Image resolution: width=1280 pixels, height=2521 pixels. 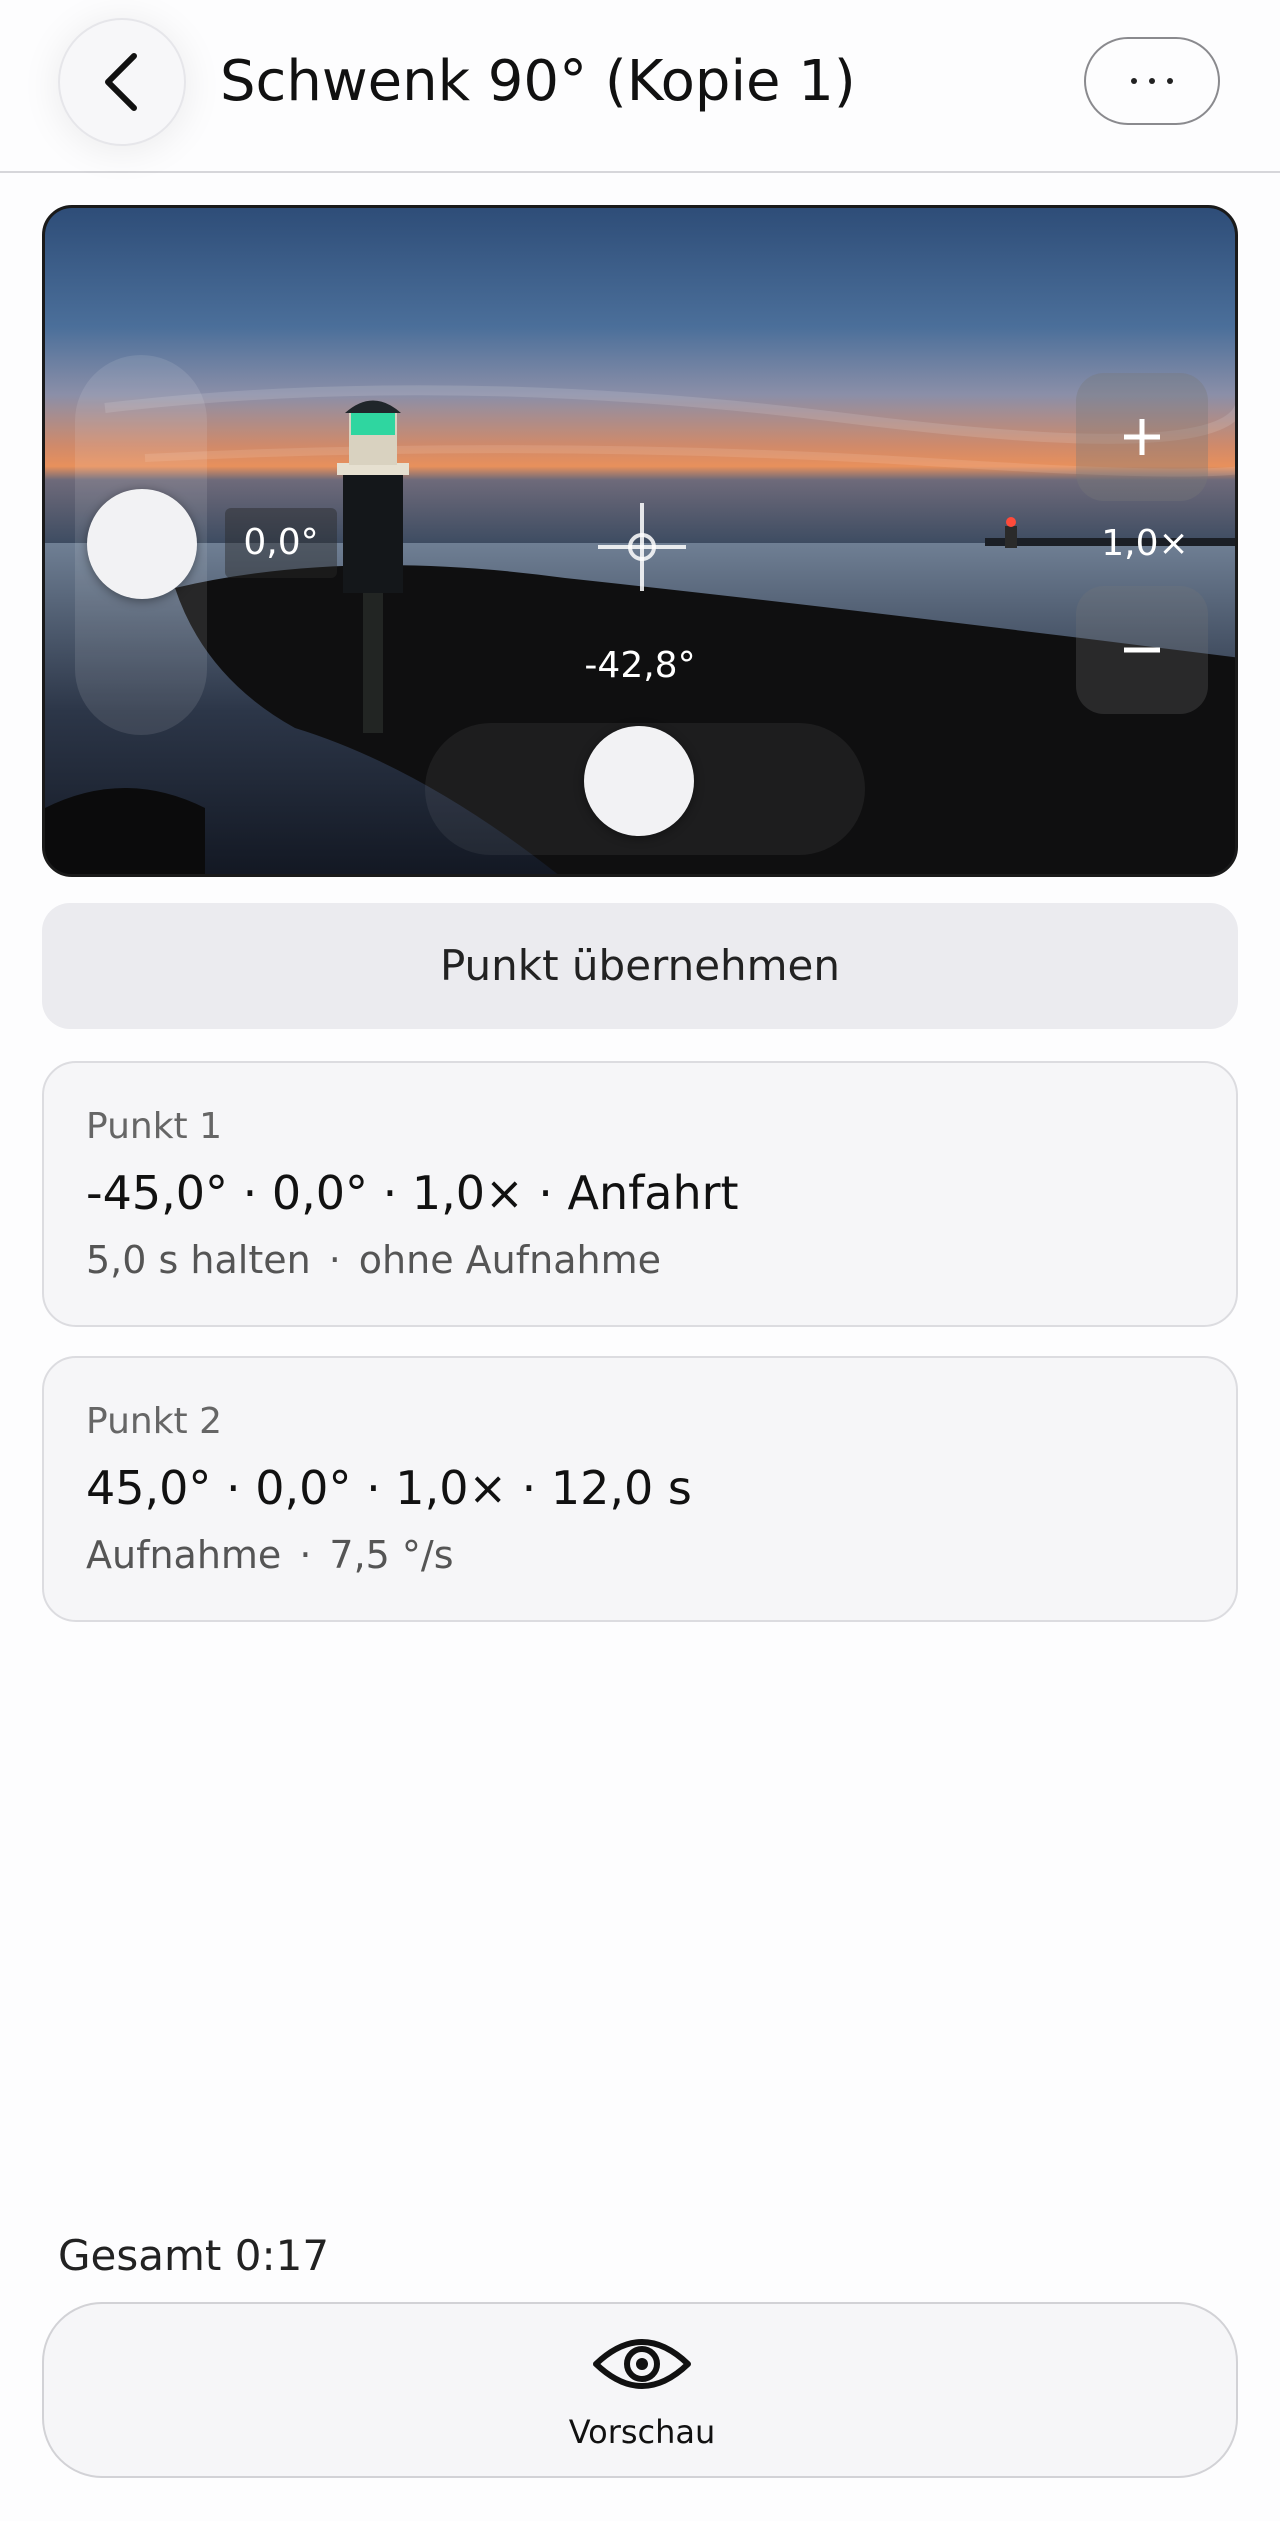 What do you see at coordinates (639, 781) in the screenshot?
I see `pan-slider-handle` at bounding box center [639, 781].